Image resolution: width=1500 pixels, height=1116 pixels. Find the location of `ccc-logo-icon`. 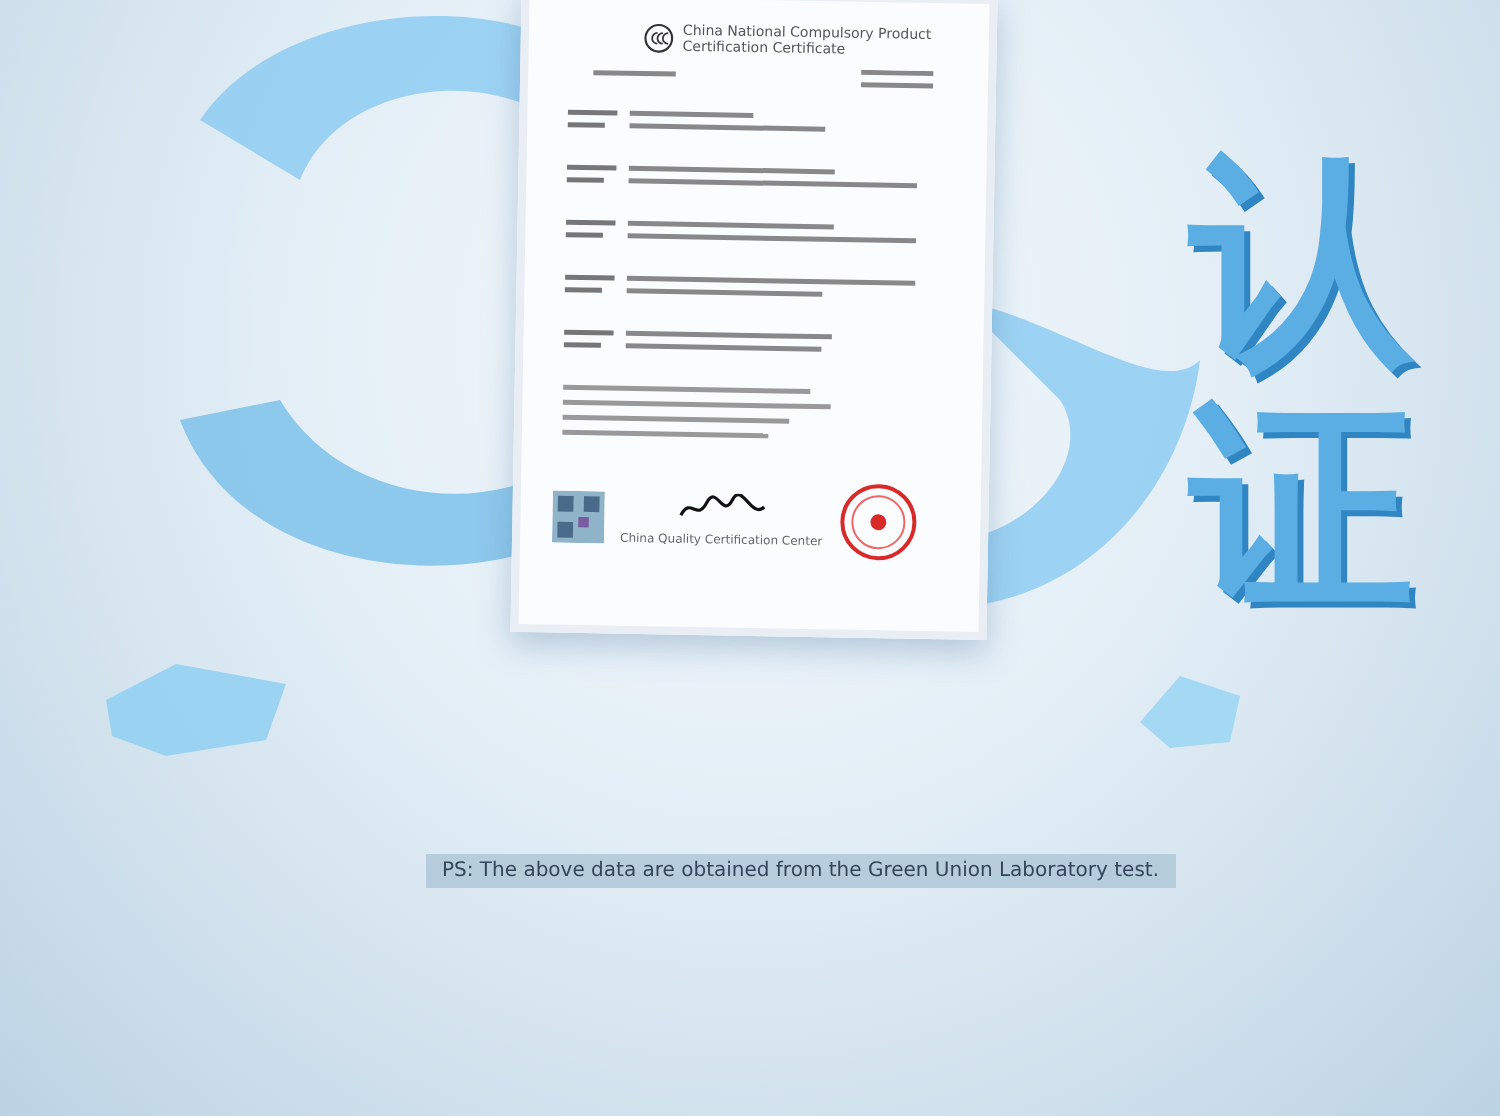

ccc-logo-icon is located at coordinates (659, 38).